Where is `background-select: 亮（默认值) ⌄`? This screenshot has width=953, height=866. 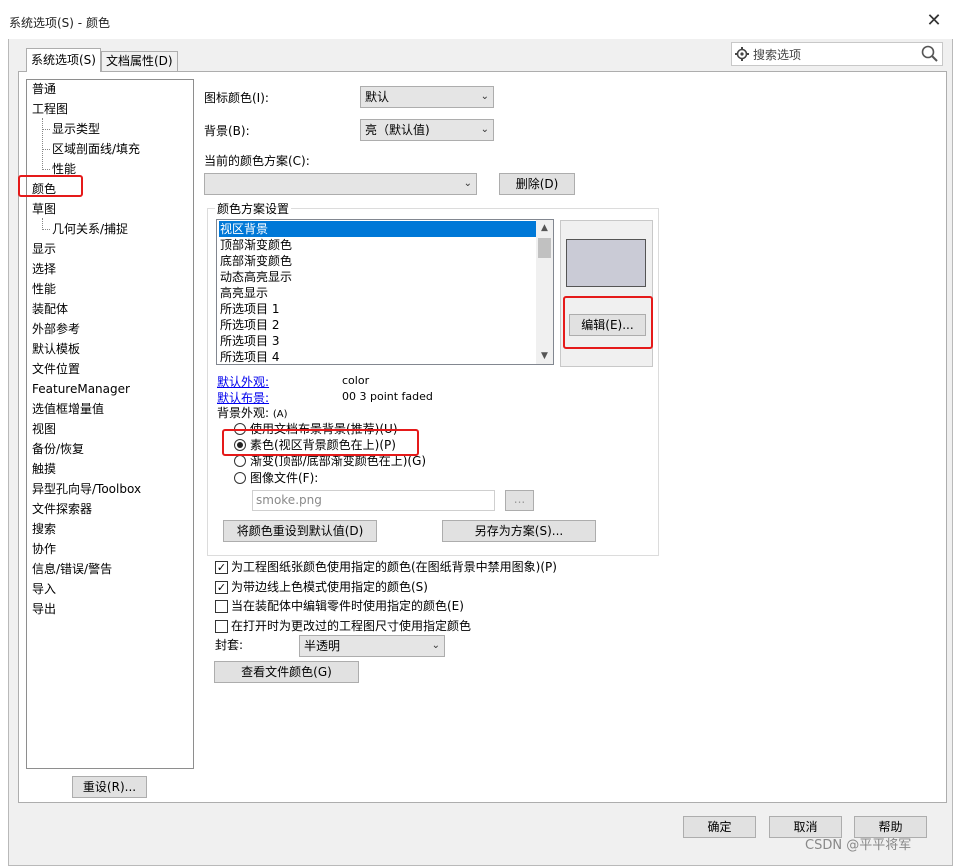 background-select: 亮（默认值) ⌄ is located at coordinates (427, 130).